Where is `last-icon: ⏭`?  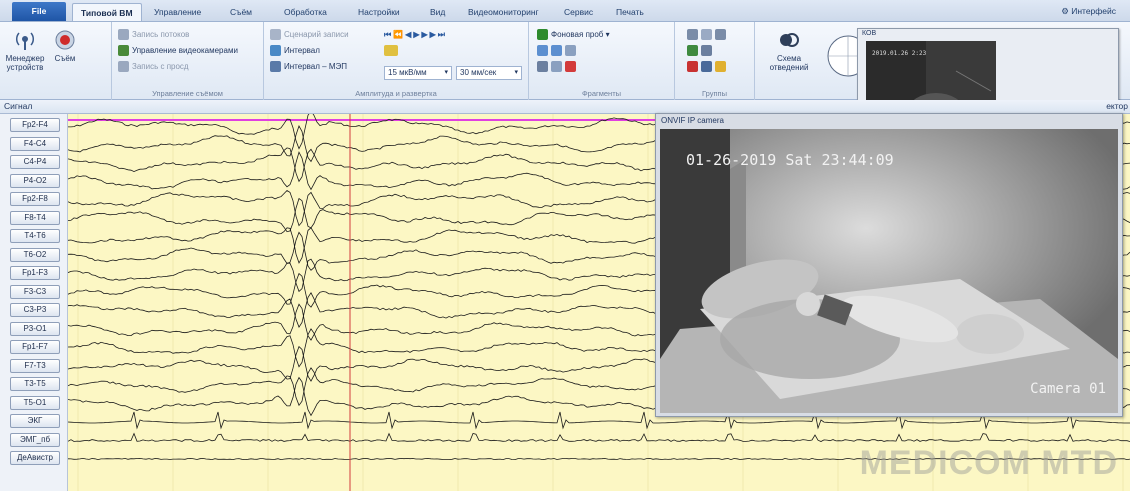 last-icon: ⏭ is located at coordinates (442, 34).